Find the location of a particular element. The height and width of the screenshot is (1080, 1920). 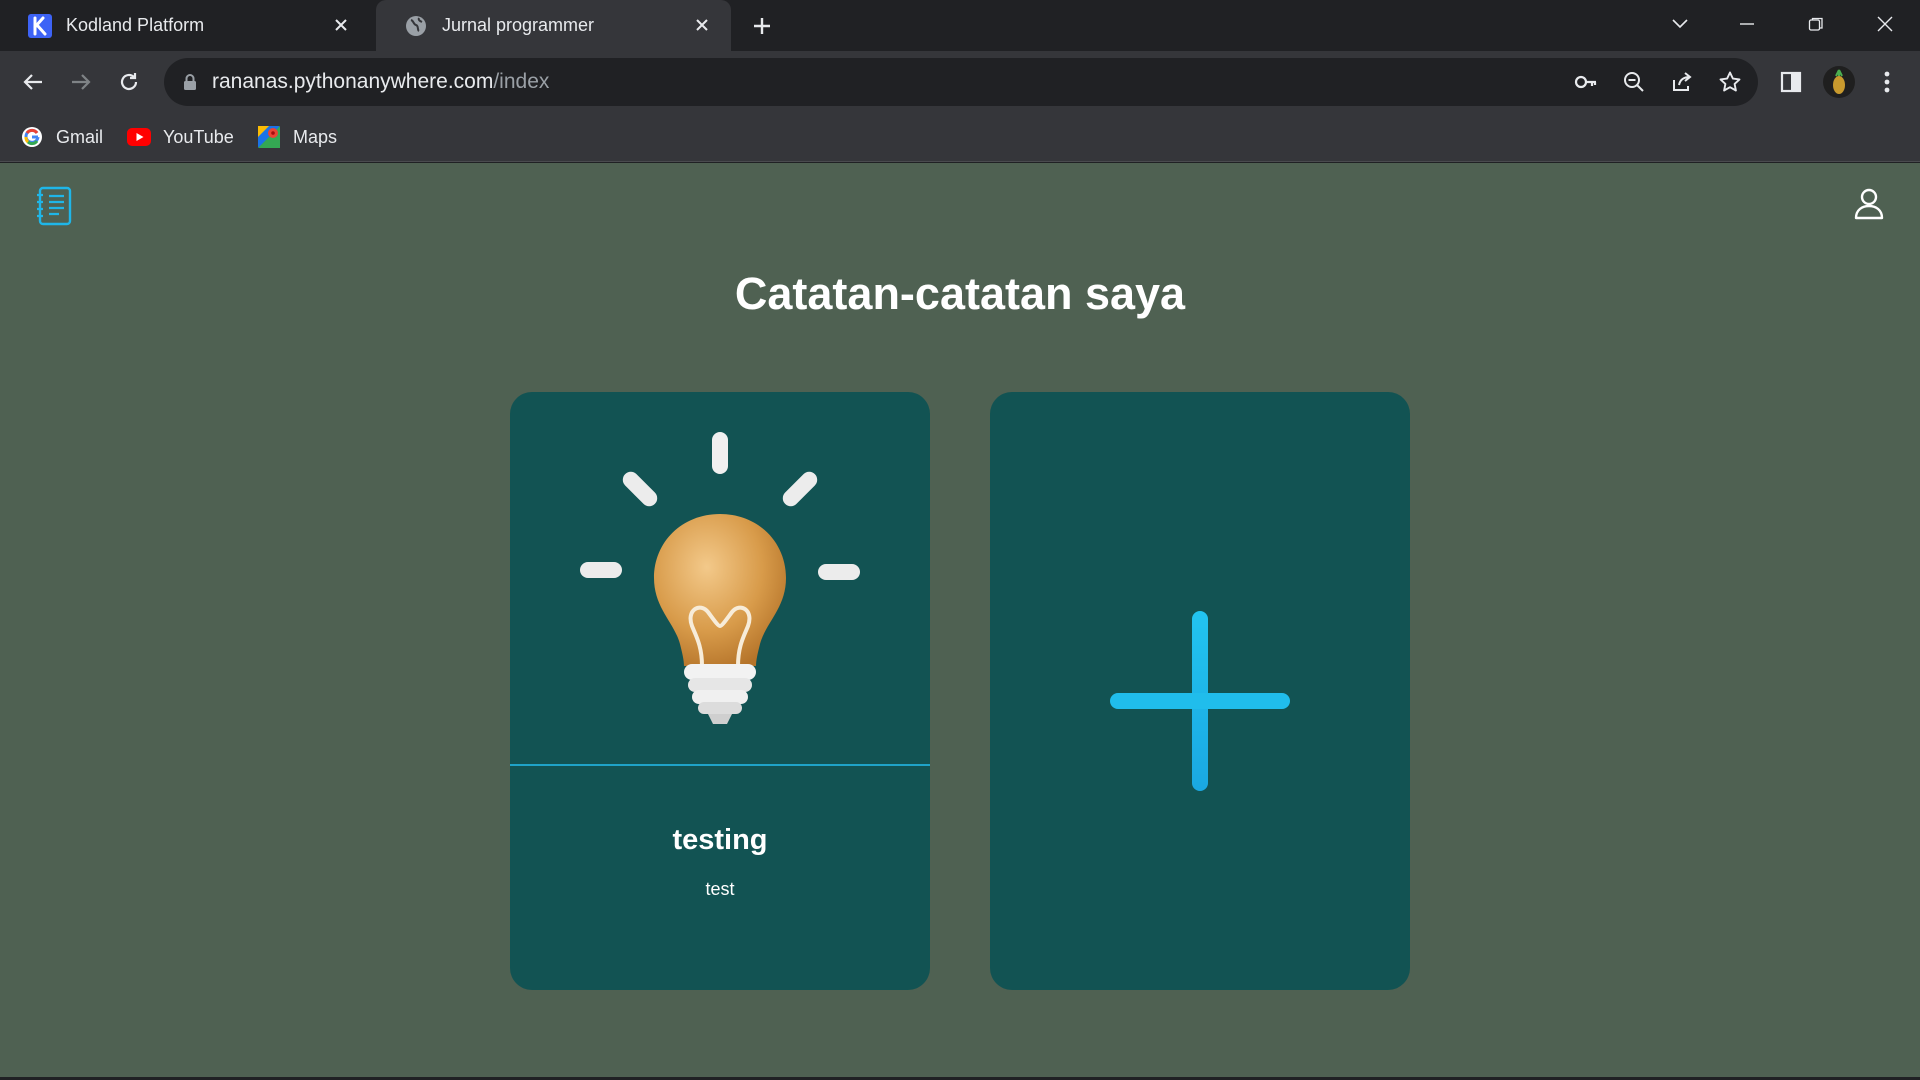

tab-kodland-platform: Kodland Platform is located at coordinates (185, 25).